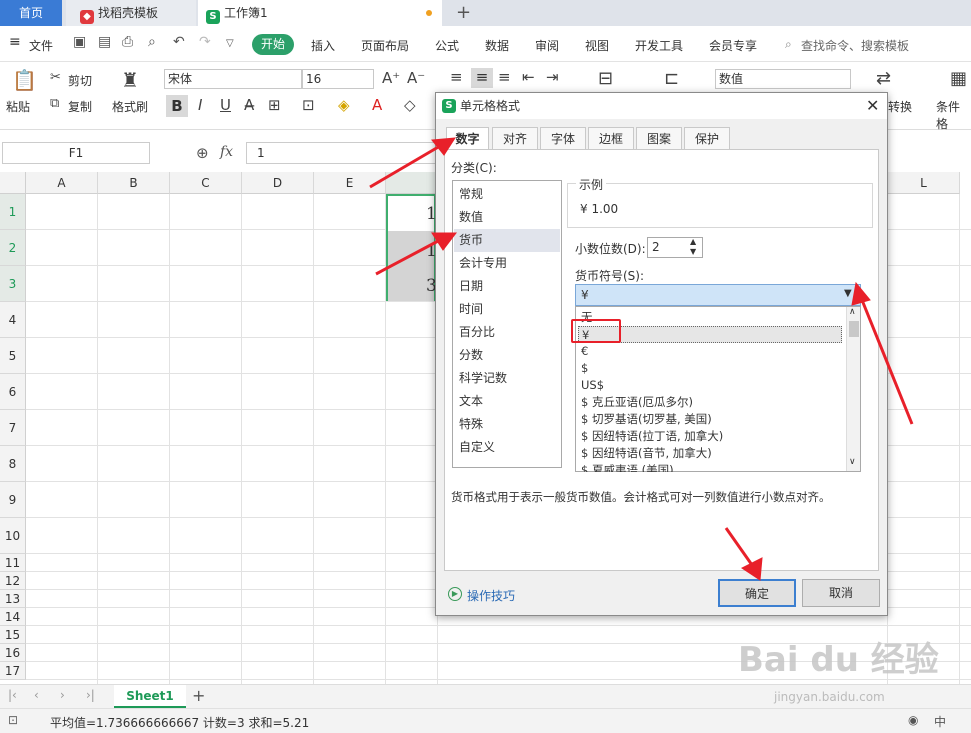  I want to click on paste-button: 粘贴, so click(18, 106).